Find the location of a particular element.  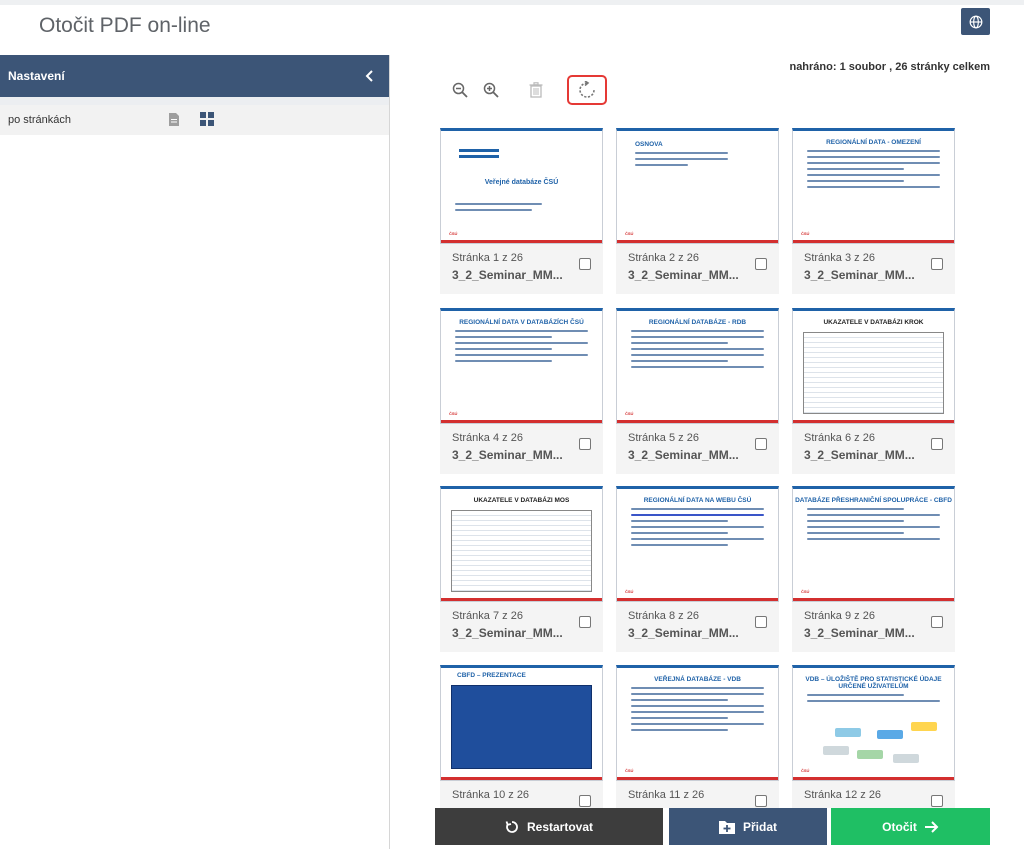

trash-icon is located at coordinates (536, 90).